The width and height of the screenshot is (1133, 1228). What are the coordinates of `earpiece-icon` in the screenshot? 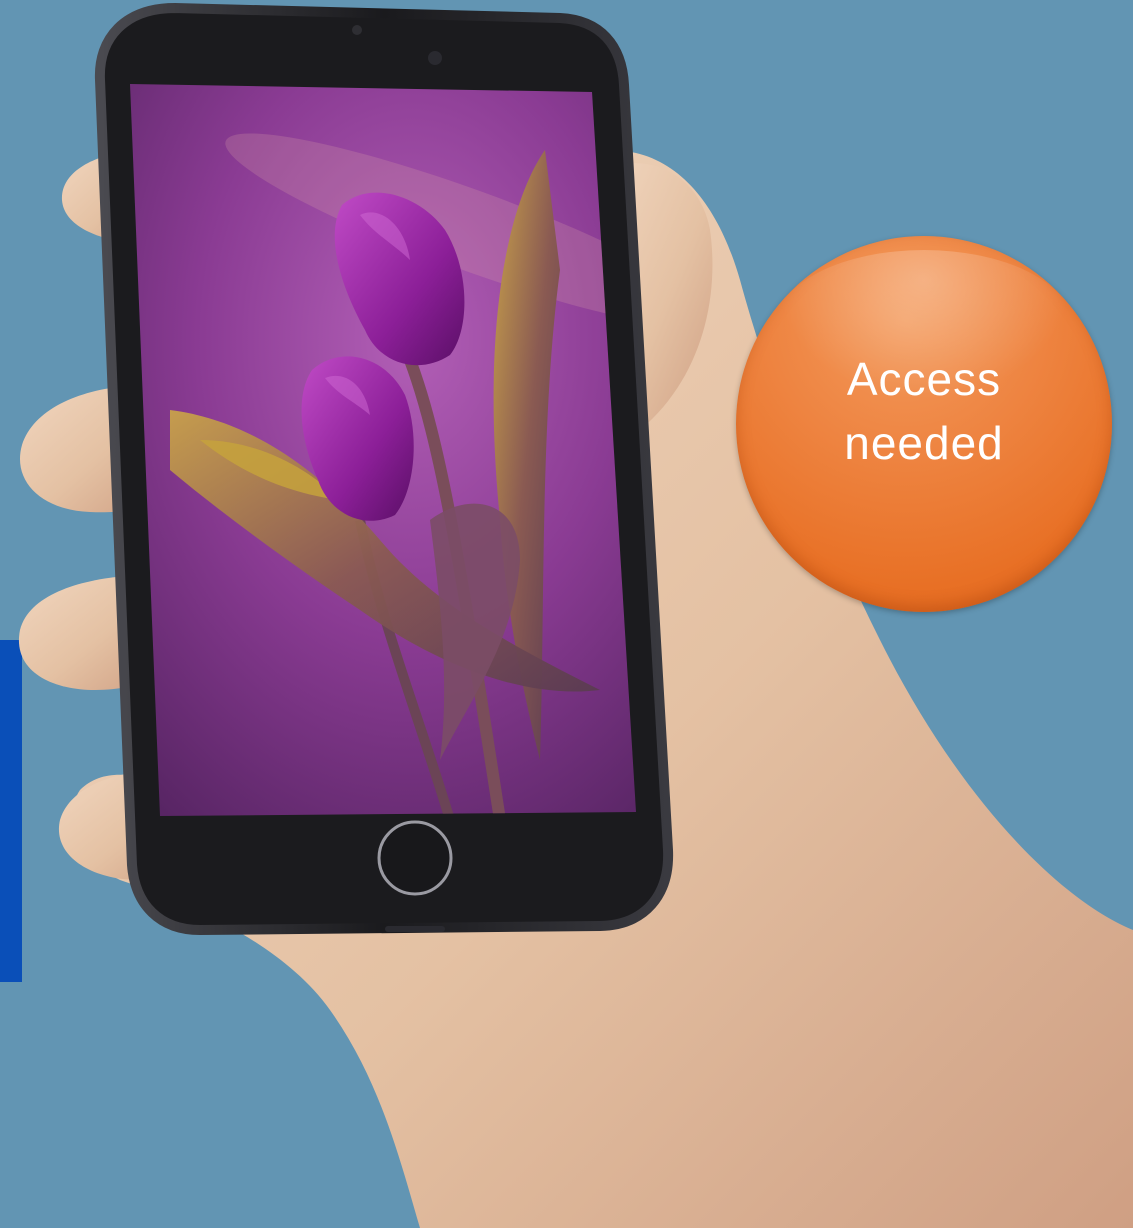 It's located at (435, 58).